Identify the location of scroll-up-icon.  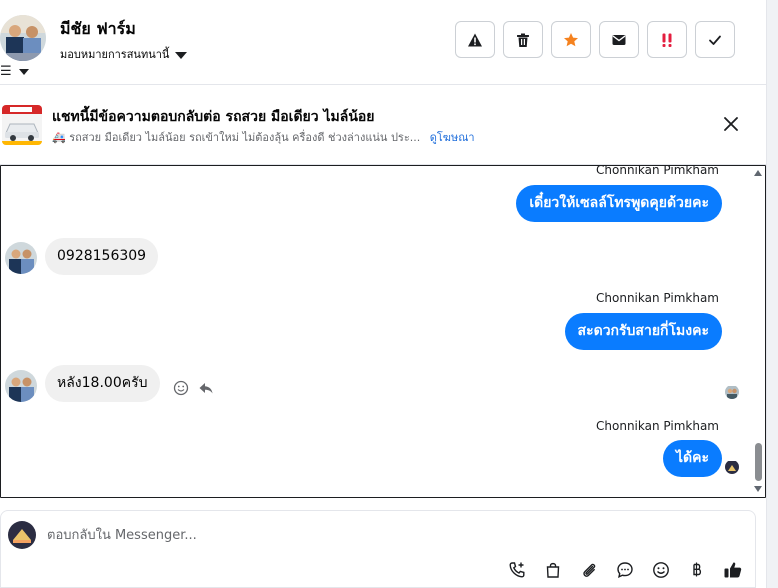
(758, 173).